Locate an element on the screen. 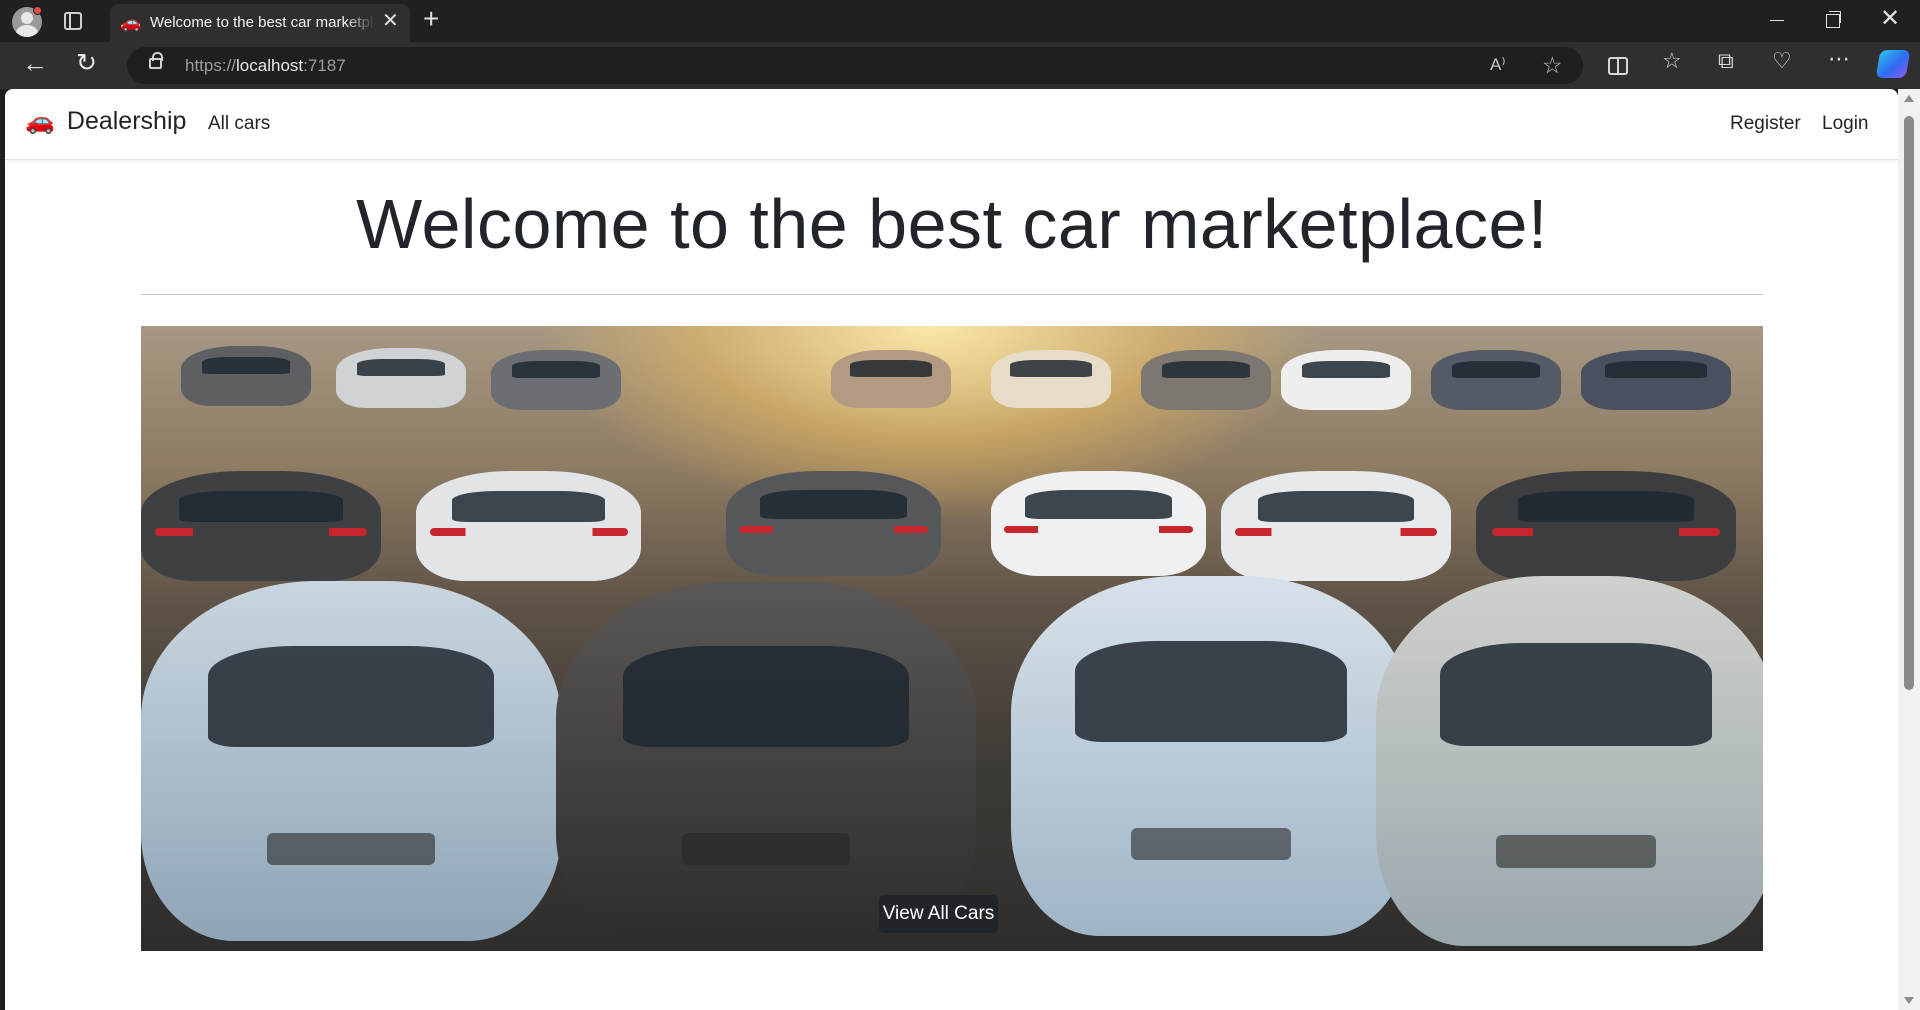 This screenshot has height=1010, width=1920. address-bar: https://localhost:7187 A⁾ ☆ is located at coordinates (855, 65).